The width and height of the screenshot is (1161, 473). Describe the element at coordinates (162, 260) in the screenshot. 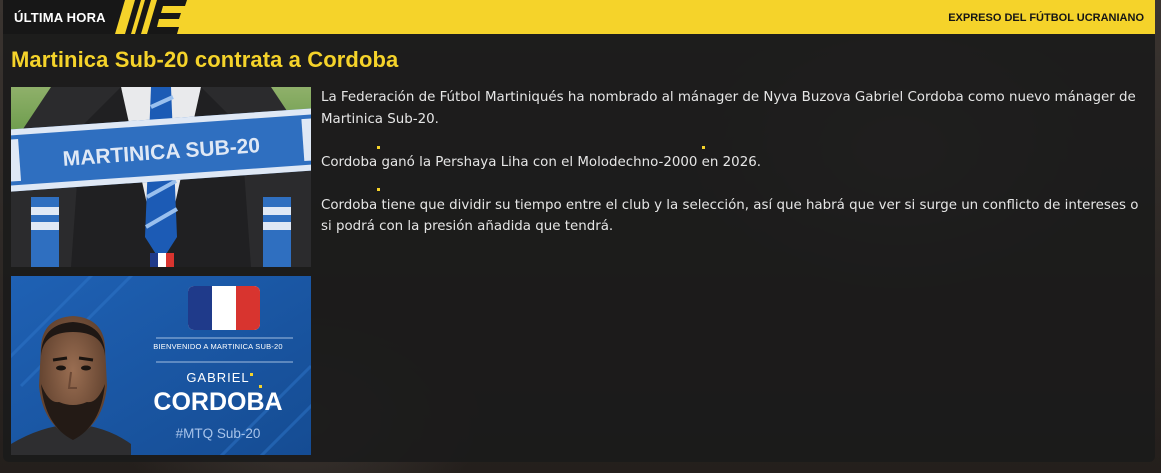

I see `pocket-flag-icon` at that location.